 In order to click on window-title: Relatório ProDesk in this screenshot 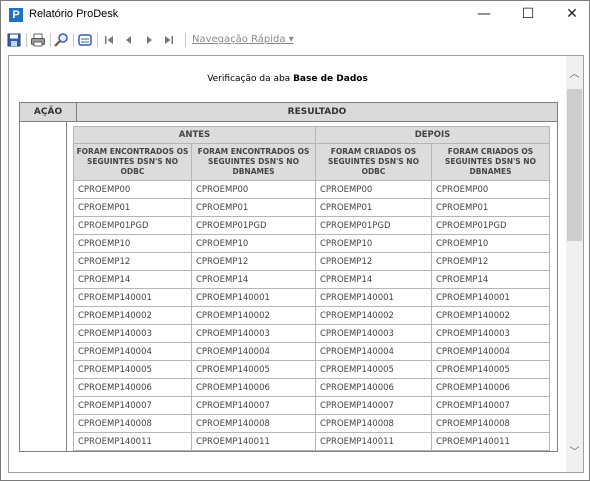, I will do `click(74, 14)`.